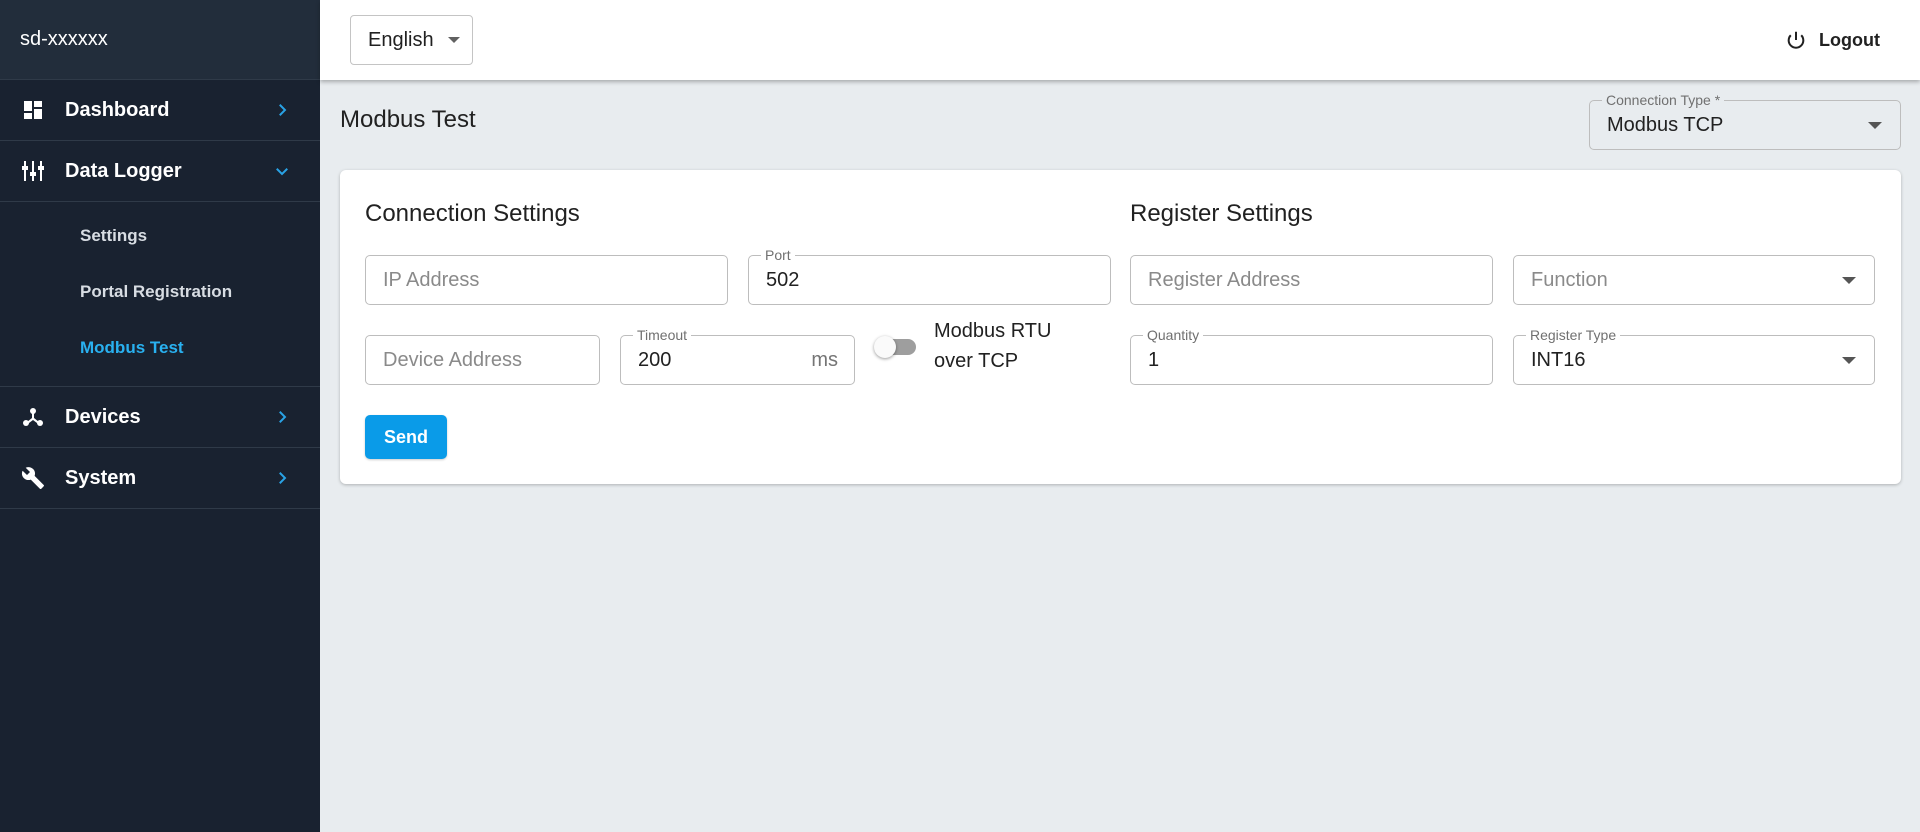  What do you see at coordinates (1120, 40) in the screenshot?
I see `top-bar: English Logout` at bounding box center [1120, 40].